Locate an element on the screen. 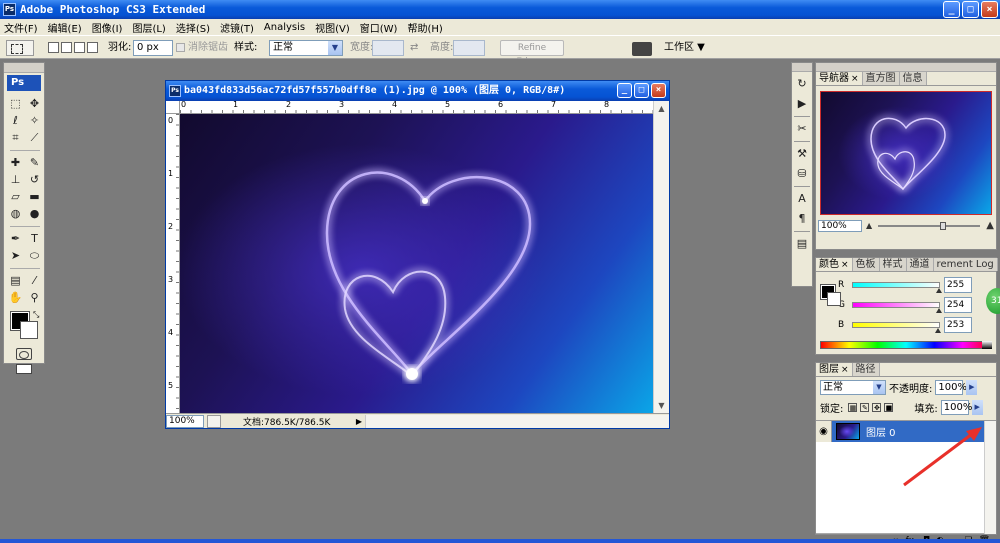 The height and width of the screenshot is (543, 1000). height-input is located at coordinates (469, 48).